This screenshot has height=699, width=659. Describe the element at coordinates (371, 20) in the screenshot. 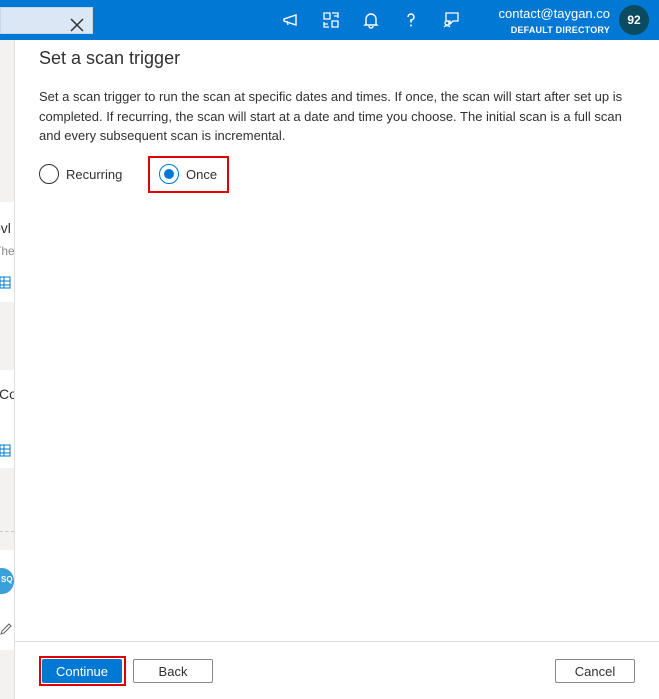

I see `bell-icon` at that location.